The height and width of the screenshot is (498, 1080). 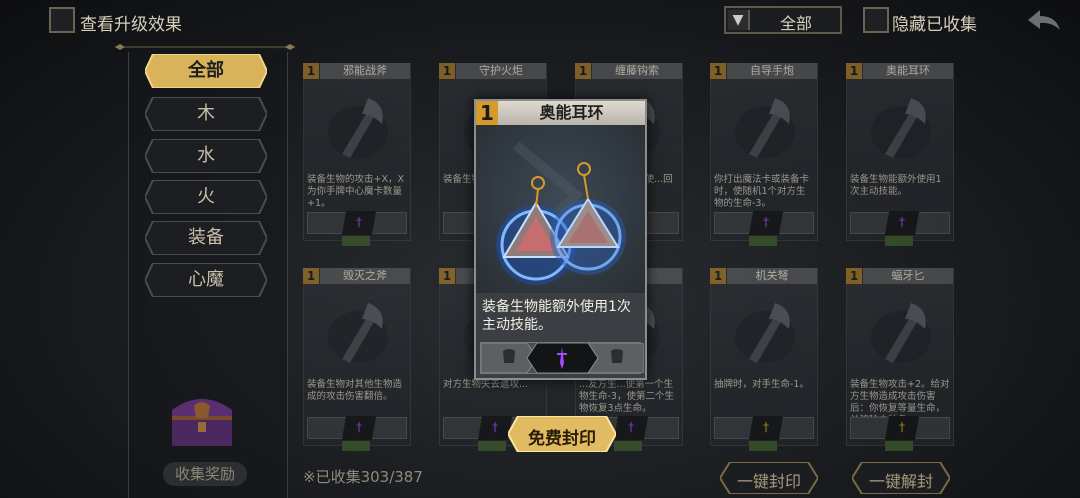 I want to click on card-name: 自导手炮, so click(x=772, y=71).